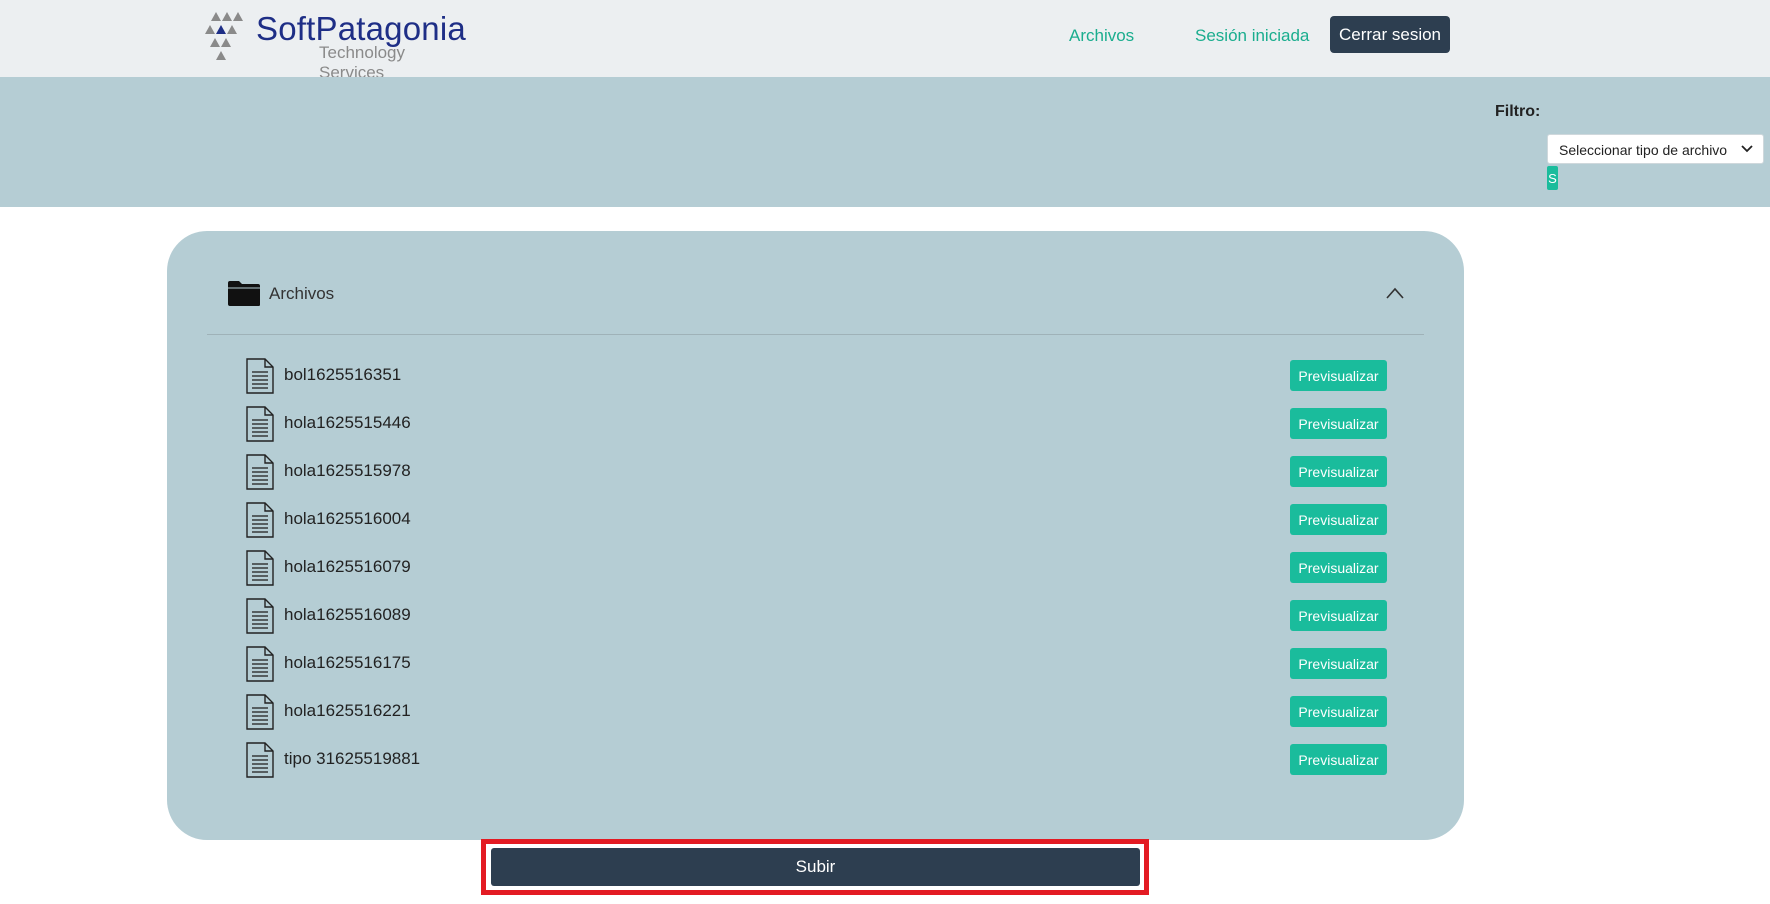 Image resolution: width=1770 pixels, height=904 pixels. I want to click on files-accordion-header: Archivos, so click(815, 304).